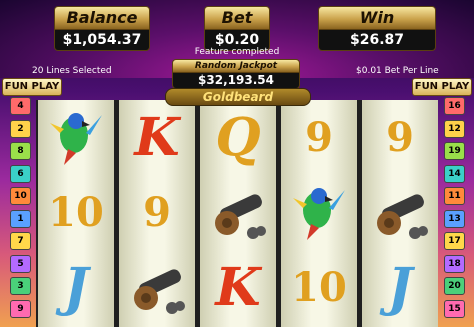 The image size is (474, 327). I want to click on jackpot-panel: Random Jackpot $32,193.54, so click(236, 74).